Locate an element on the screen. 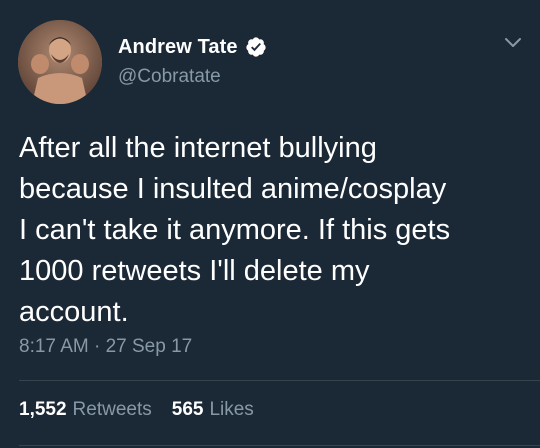 The height and width of the screenshot is (448, 540). display-name: Andrew Tate is located at coordinates (178, 47).